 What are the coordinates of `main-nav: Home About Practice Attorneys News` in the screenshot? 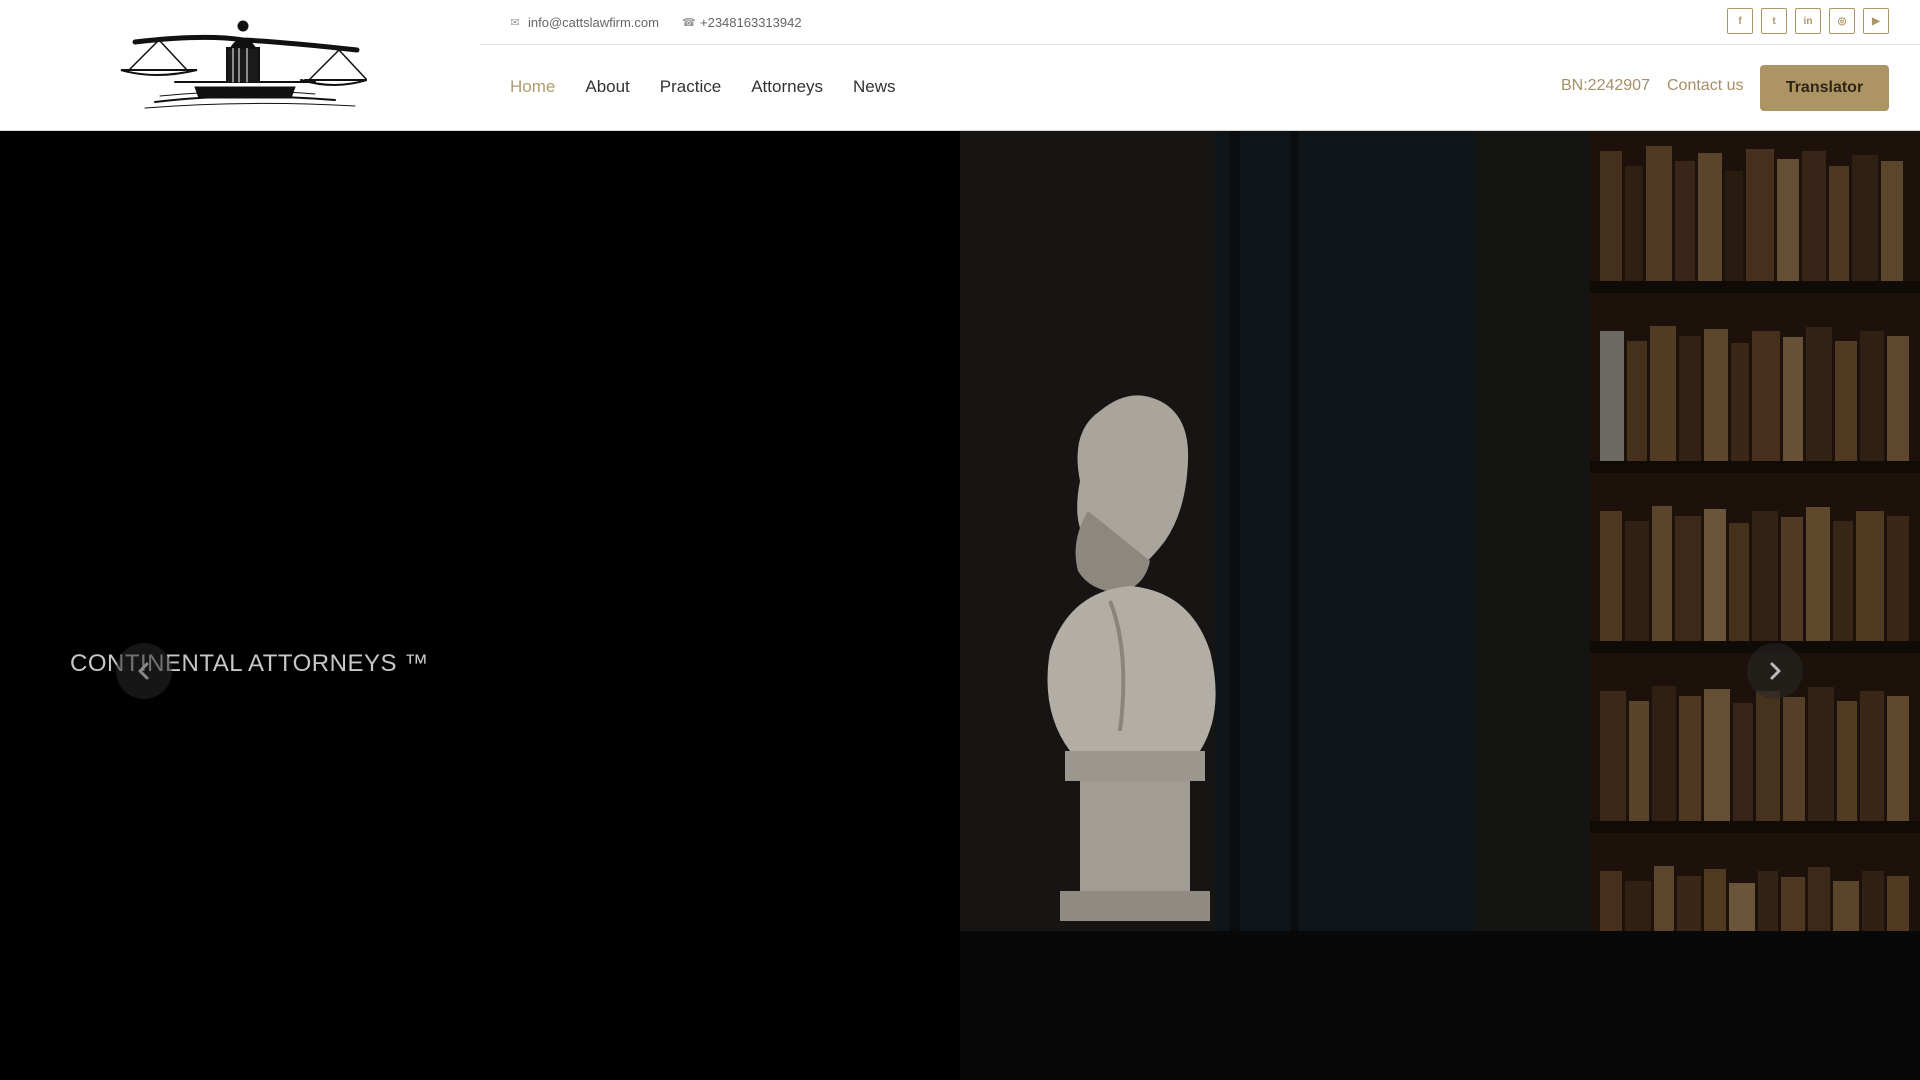 It's located at (703, 87).